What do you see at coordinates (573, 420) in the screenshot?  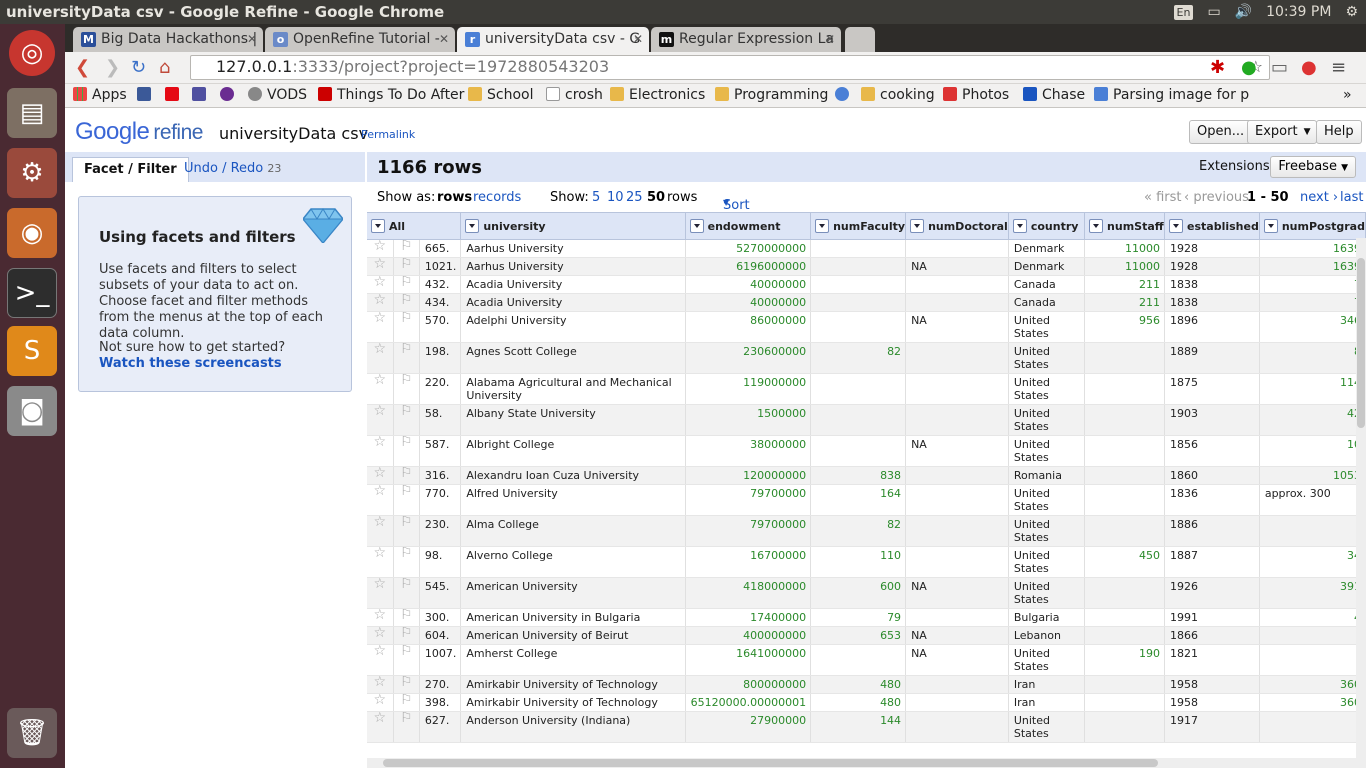 I see `university-cell: Albany State University` at bounding box center [573, 420].